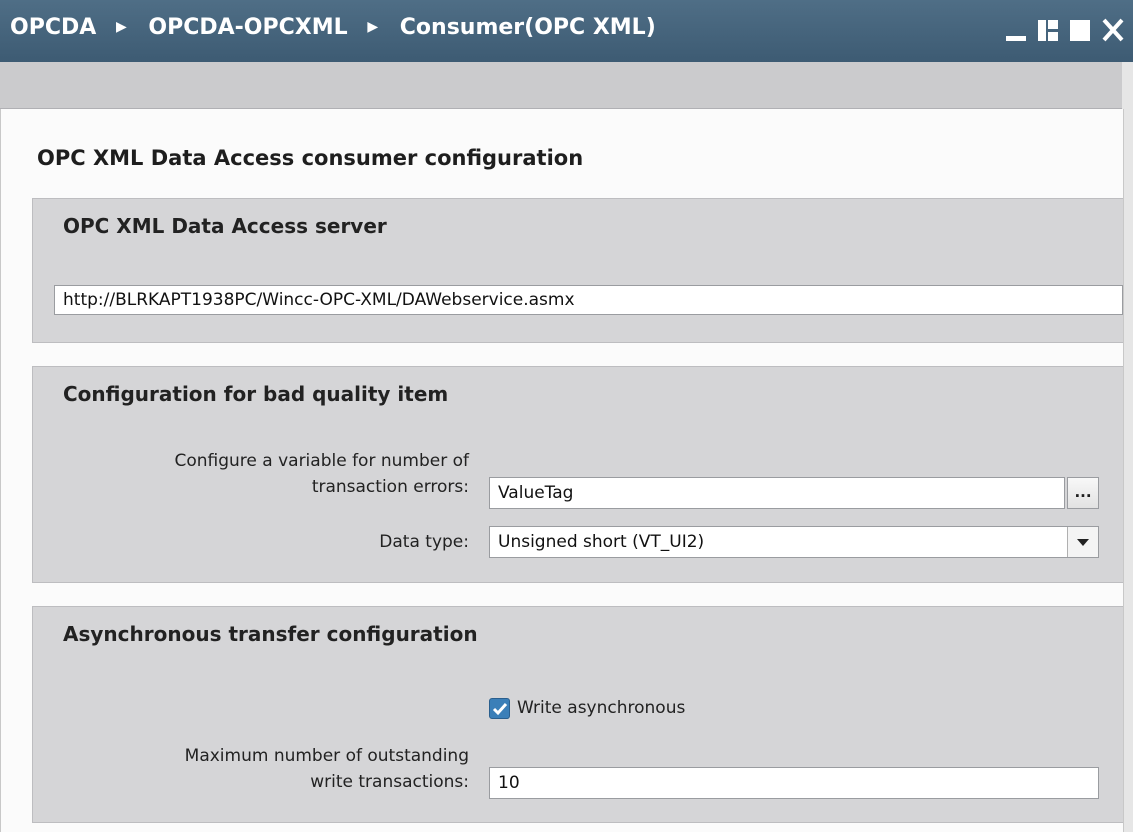 Image resolution: width=1133 pixels, height=832 pixels. Describe the element at coordinates (389, 782) in the screenshot. I see `max-transactions-label-line2: write transactions:` at that location.